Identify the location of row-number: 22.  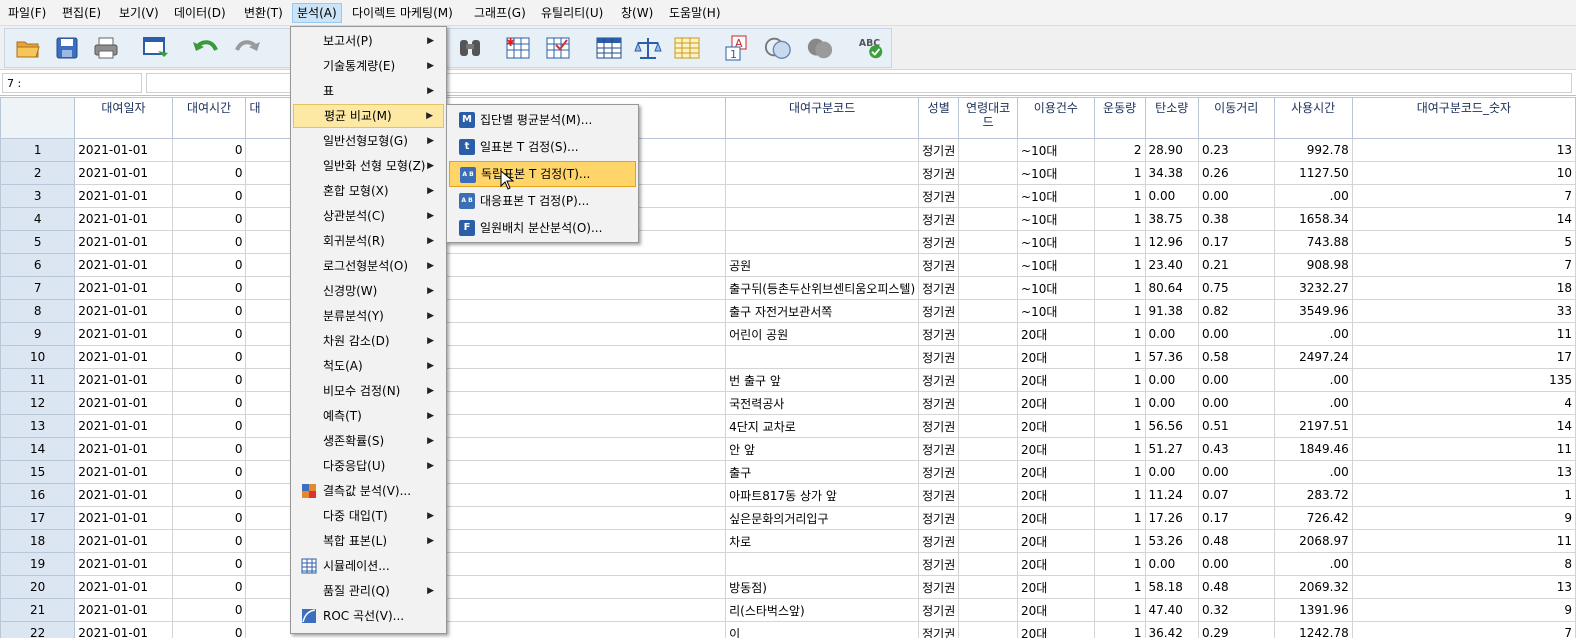
(38, 629).